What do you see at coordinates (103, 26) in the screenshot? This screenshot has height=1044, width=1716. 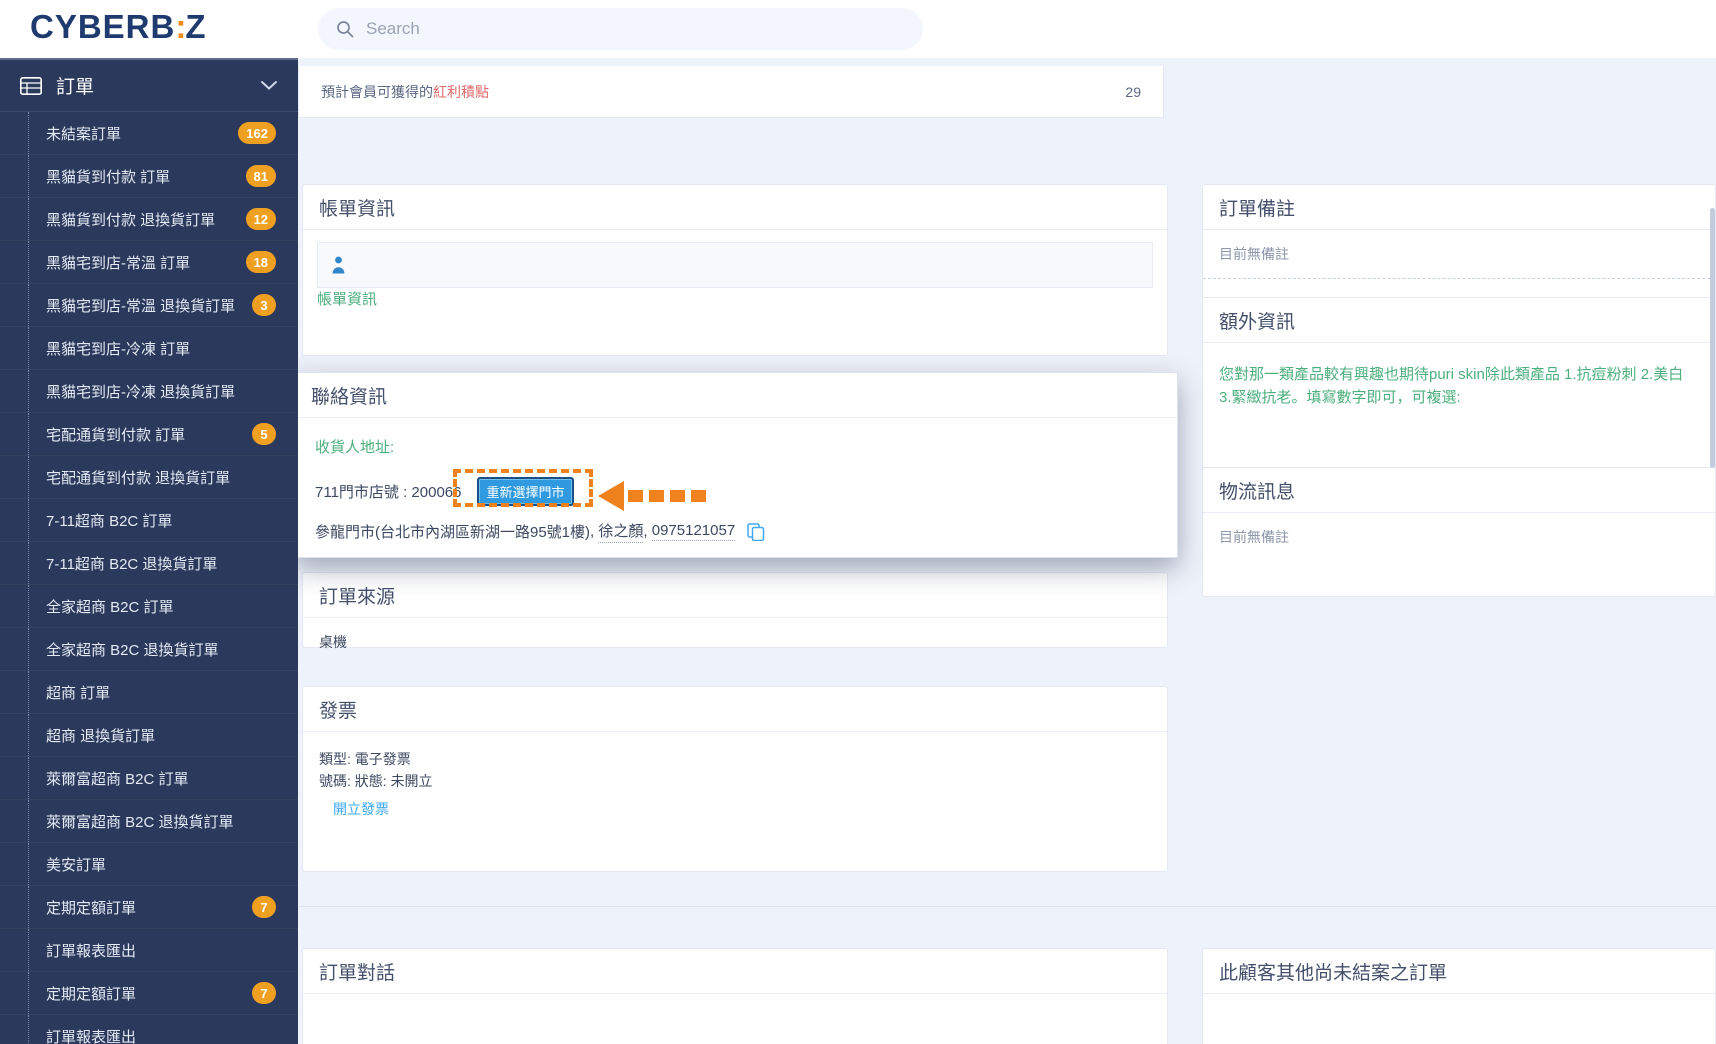 I see `logo-text-main: CYBERB` at bounding box center [103, 26].